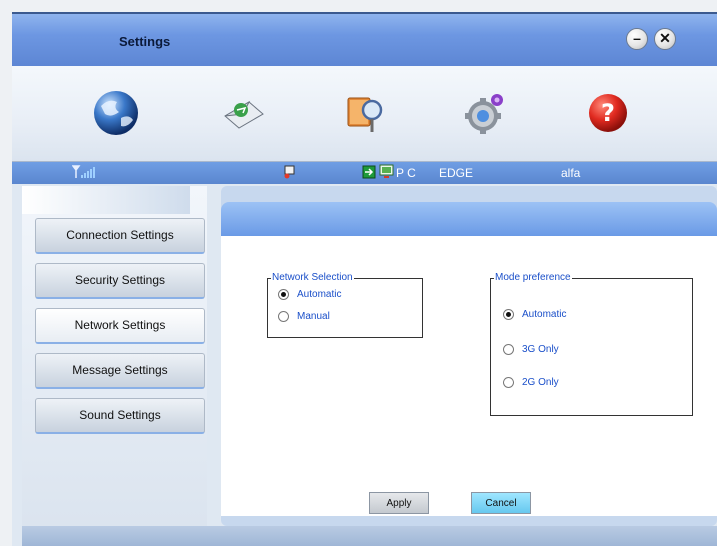 This screenshot has height=546, width=717. Describe the element at coordinates (369, 173) in the screenshot. I see `connect-icon` at that location.